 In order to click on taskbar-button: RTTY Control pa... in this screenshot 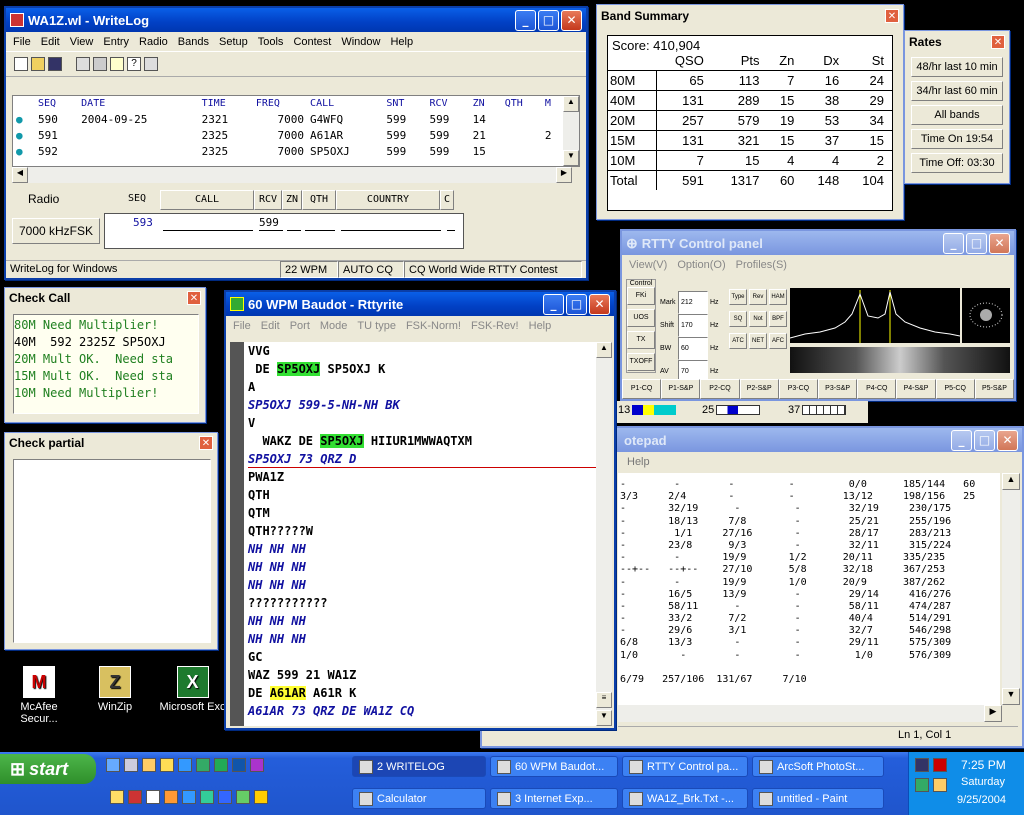, I will do `click(685, 766)`.